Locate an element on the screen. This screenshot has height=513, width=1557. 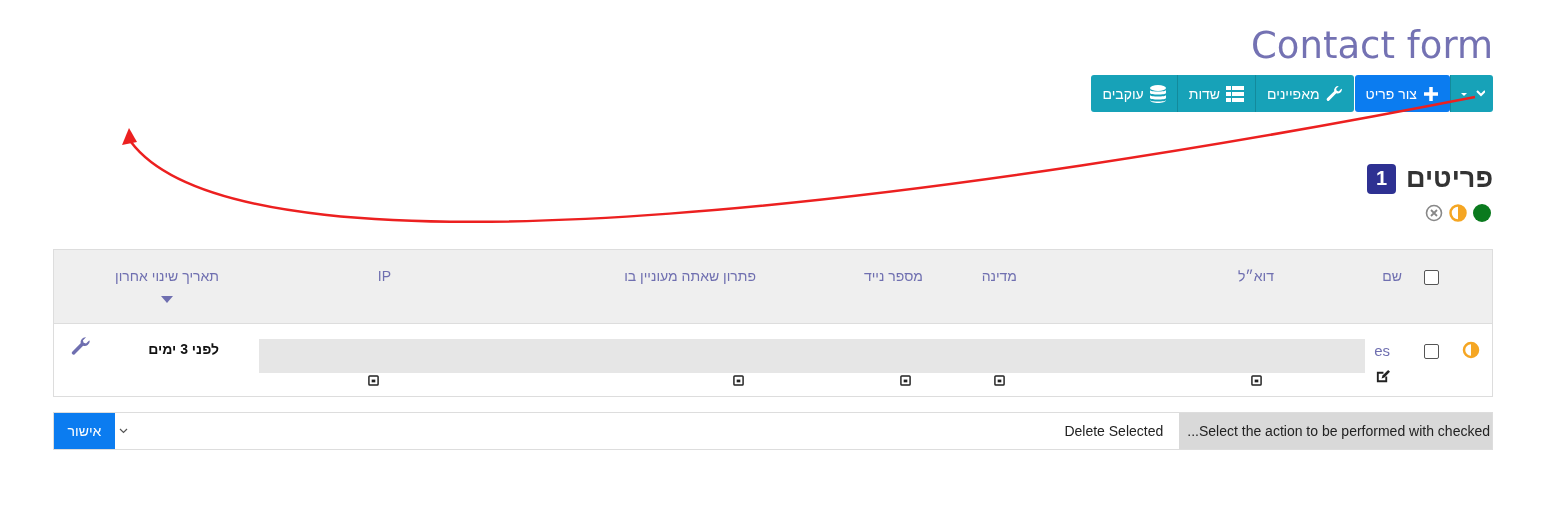
toolbar-button: מאפיינים is located at coordinates (1304, 93).